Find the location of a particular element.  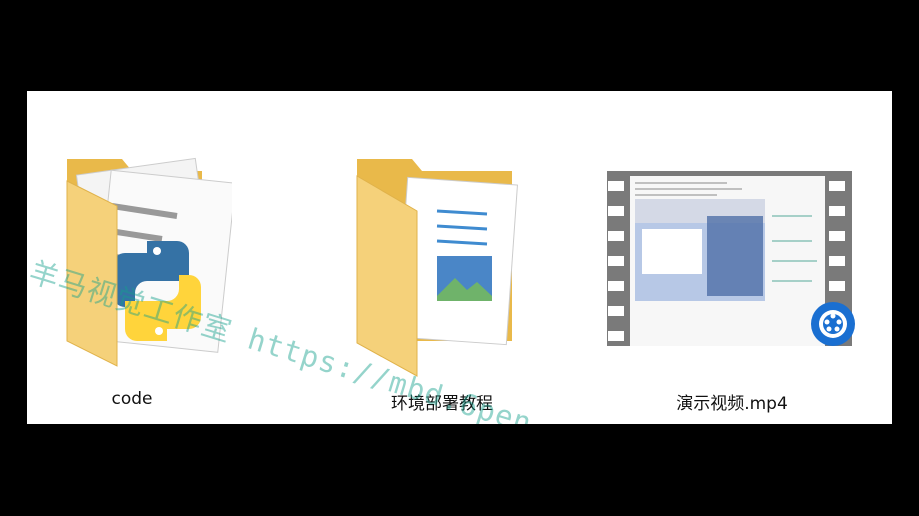

python-folder-icon is located at coordinates (149, 262).